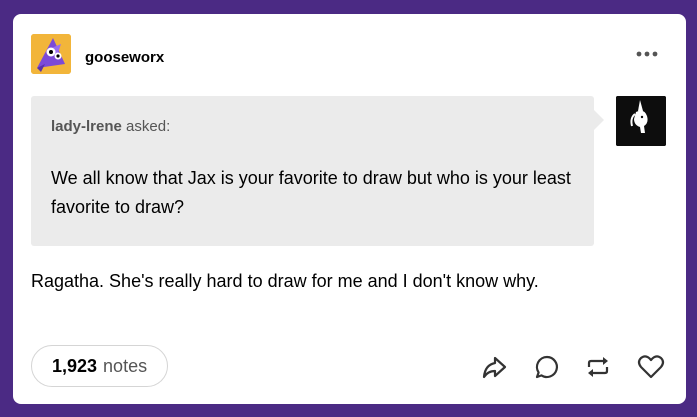 This screenshot has width=697, height=417. I want to click on like-button, so click(651, 367).